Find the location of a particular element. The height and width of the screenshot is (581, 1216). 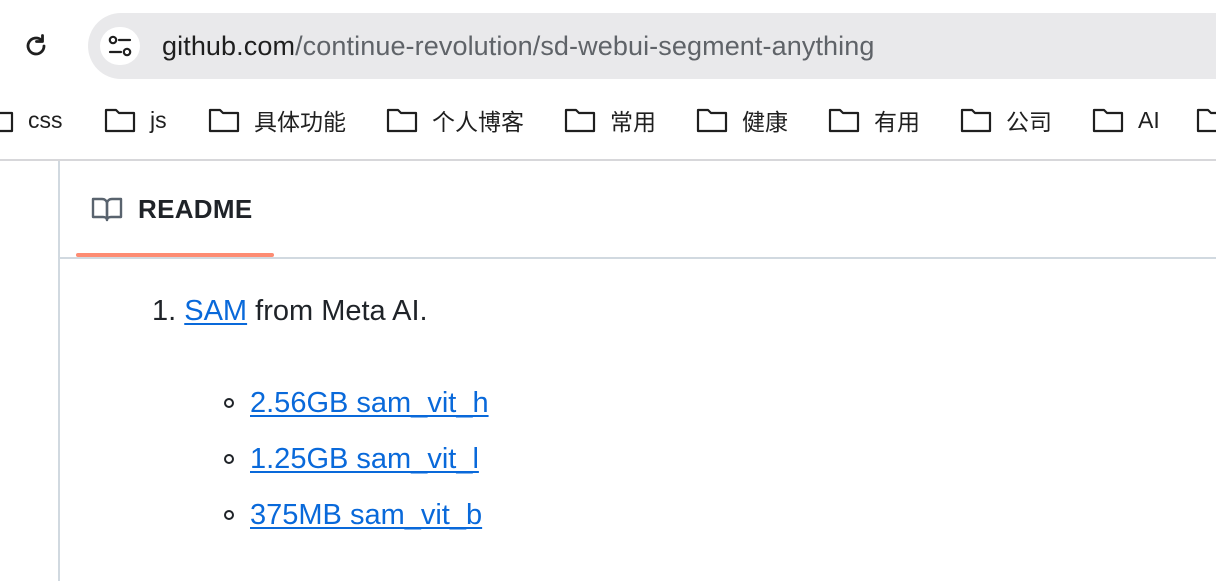

bookmark-folder-company: 公司 is located at coordinates (1006, 120).